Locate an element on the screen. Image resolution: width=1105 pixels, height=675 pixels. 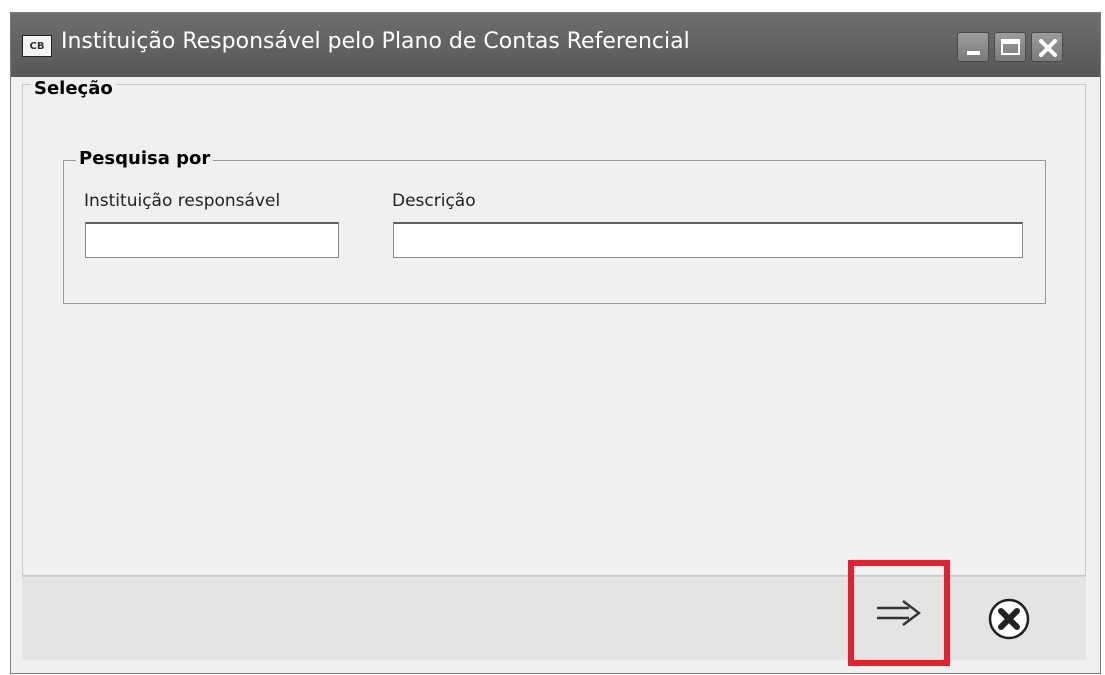
arrow-right-icon is located at coordinates (899, 613).